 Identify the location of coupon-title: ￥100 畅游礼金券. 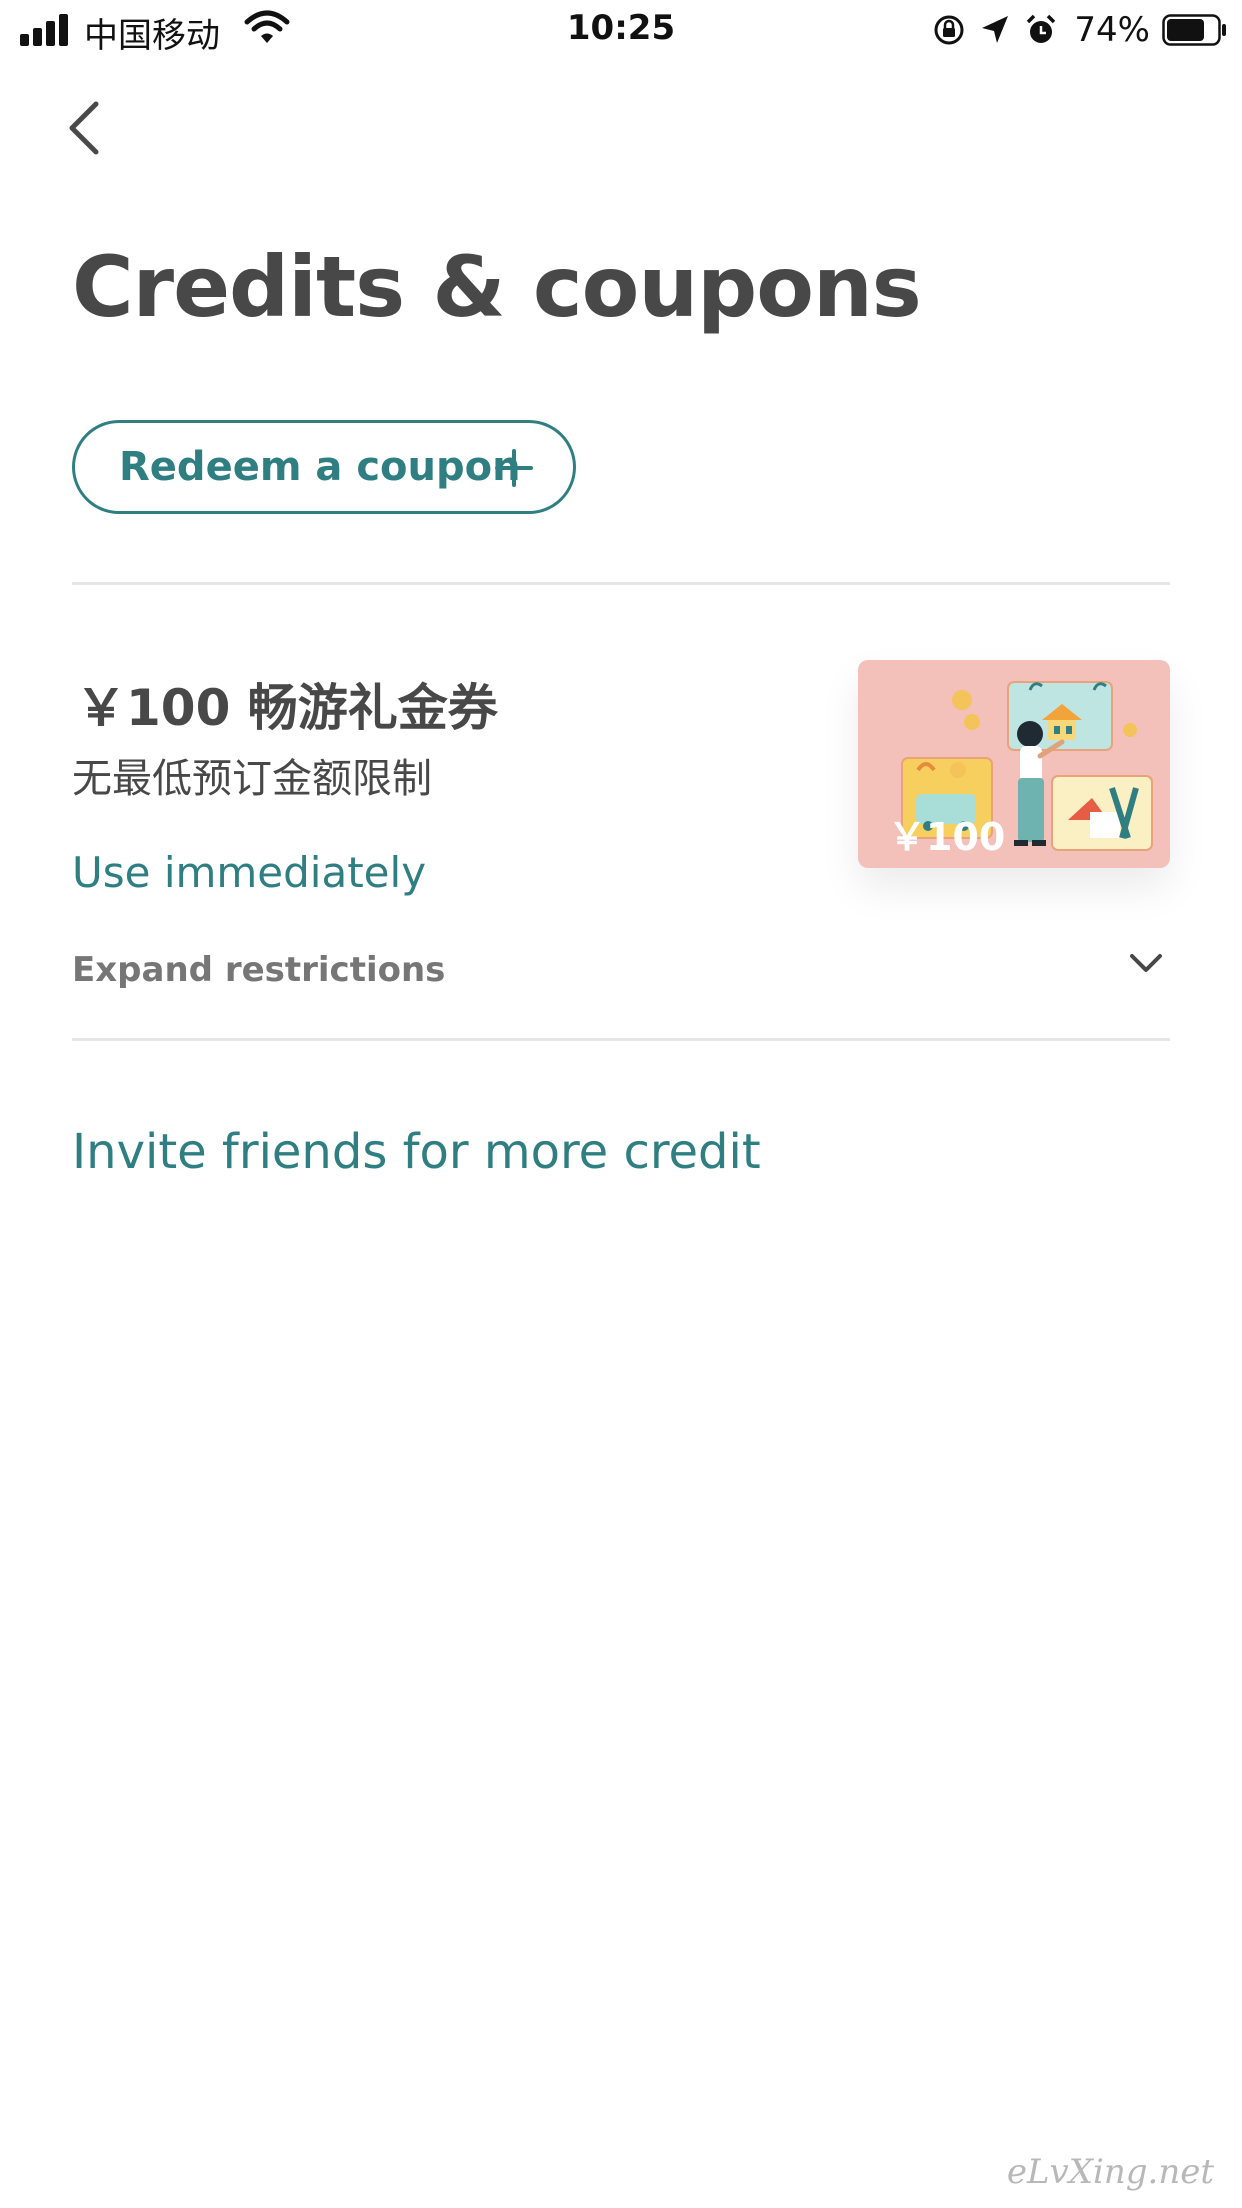
(287, 708).